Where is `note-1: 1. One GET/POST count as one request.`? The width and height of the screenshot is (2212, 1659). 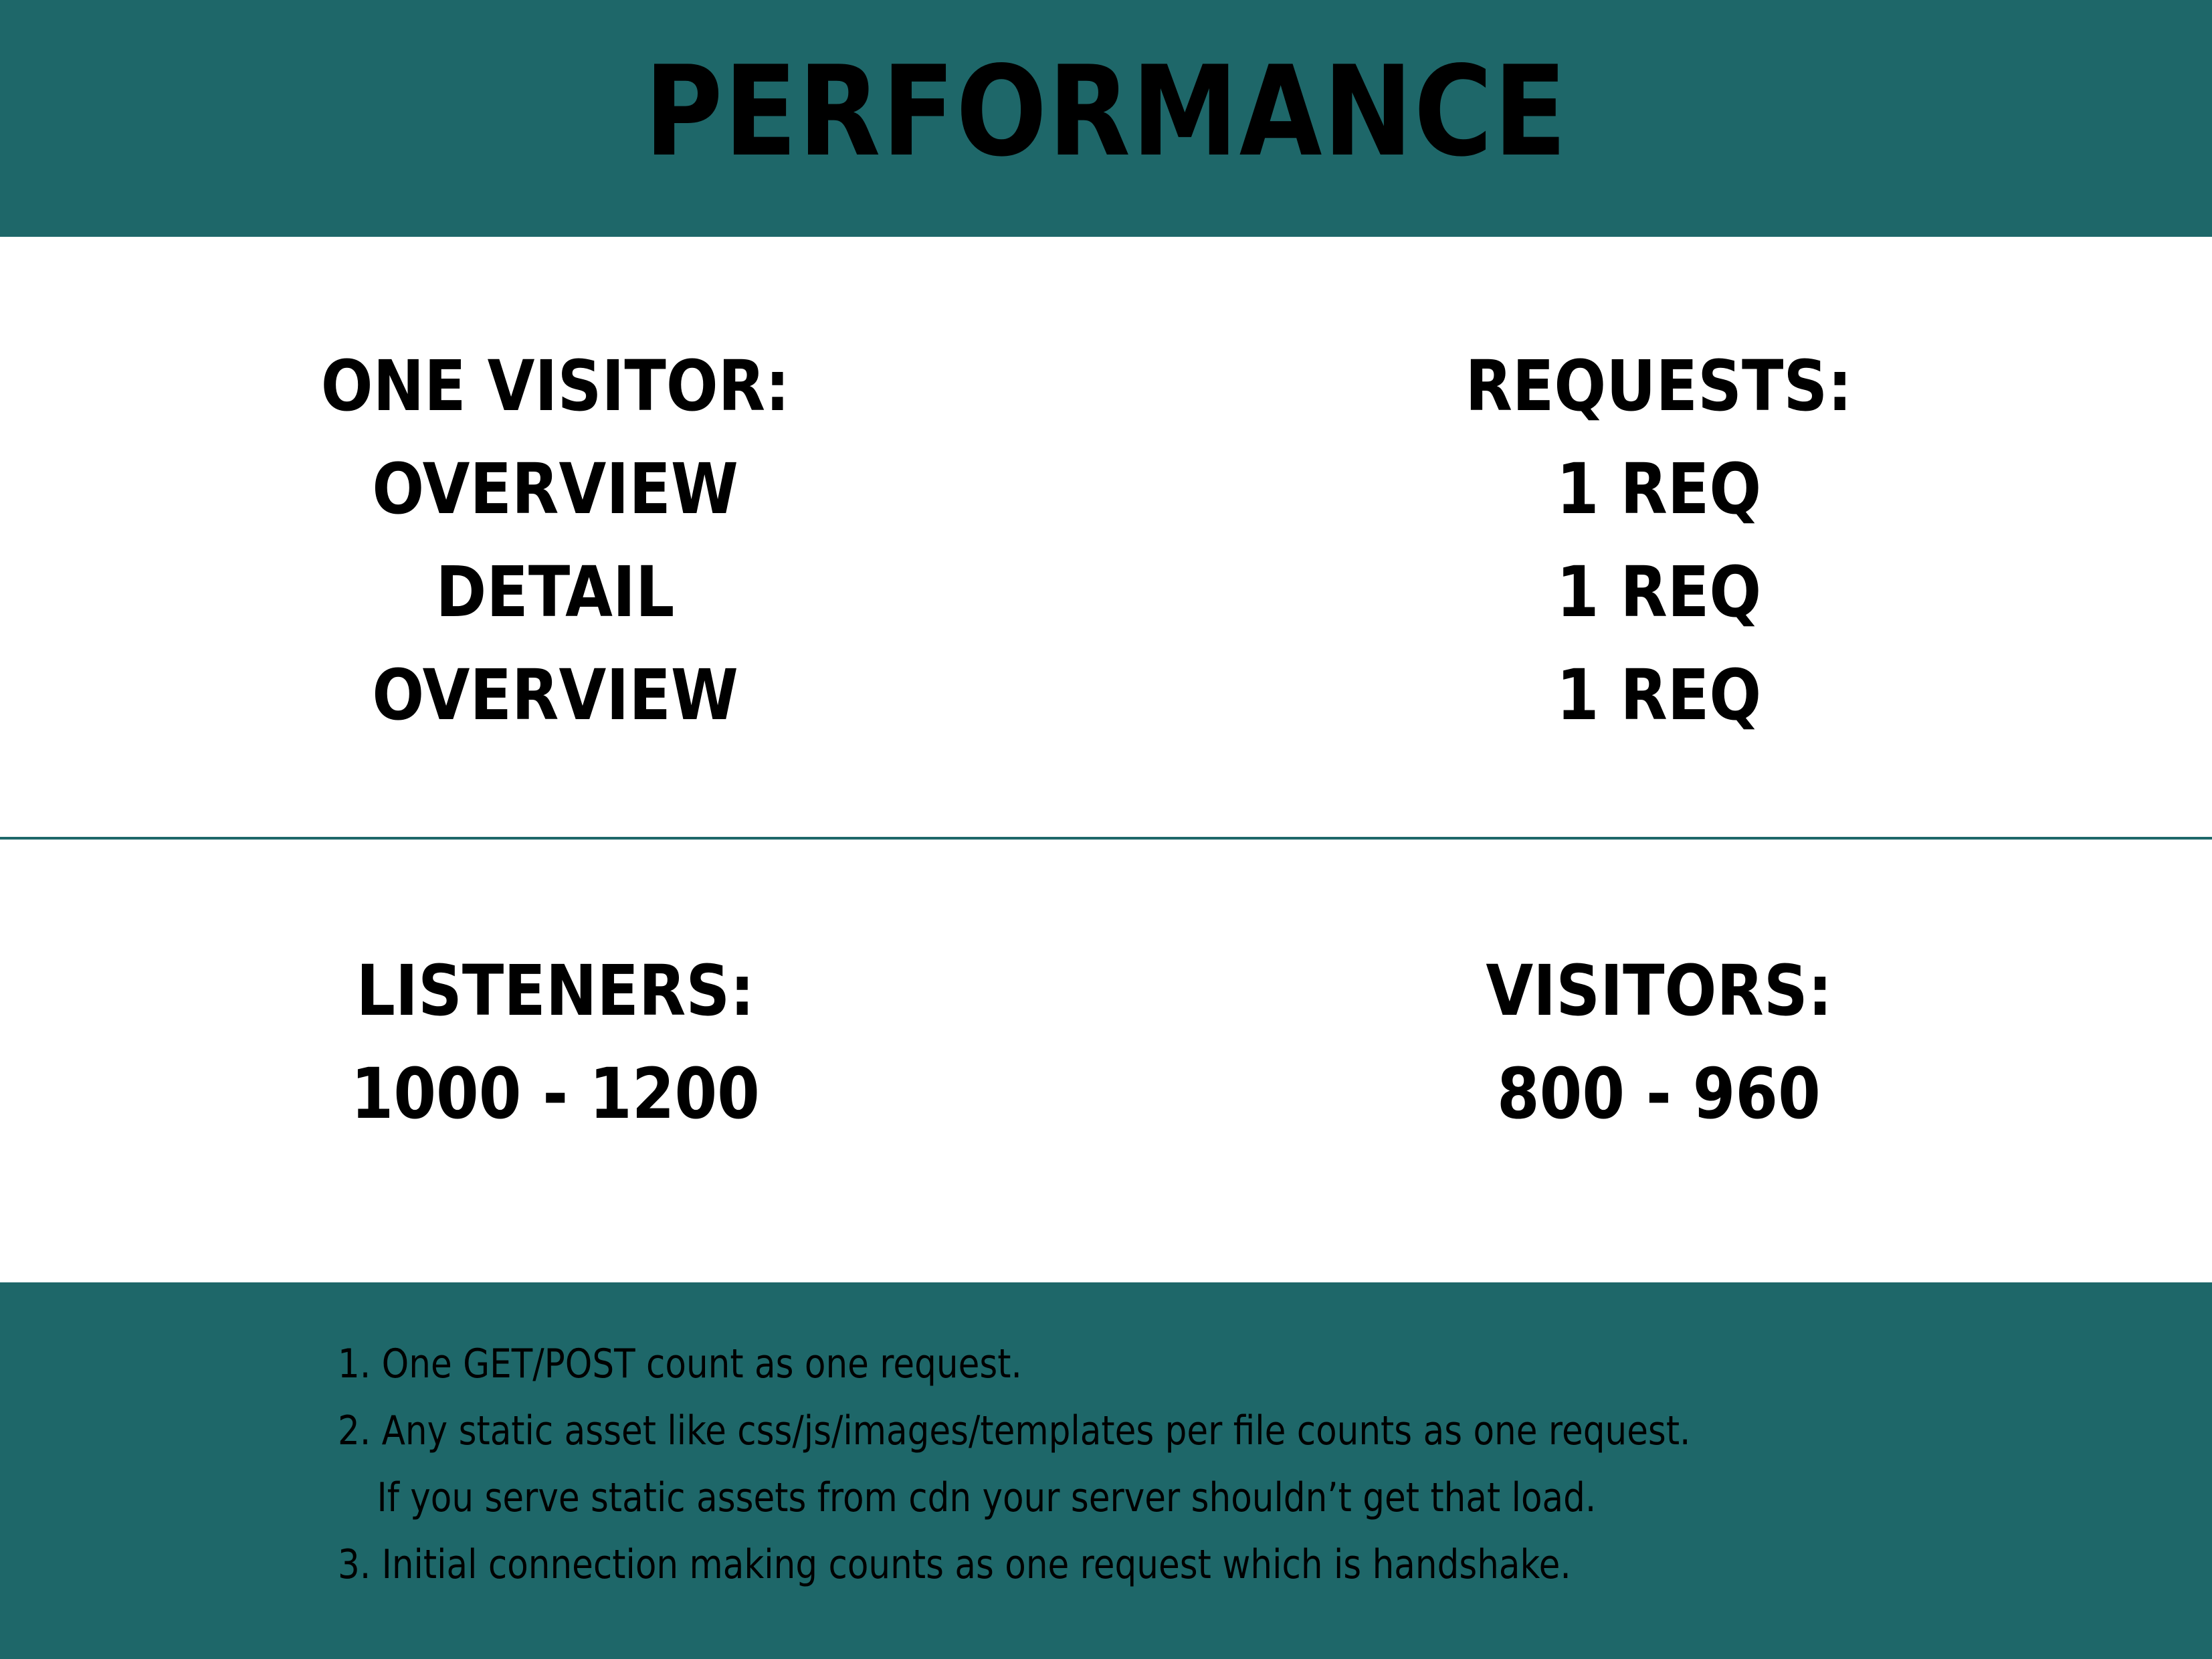 note-1: 1. One GET/POST count as one request. is located at coordinates (680, 1364).